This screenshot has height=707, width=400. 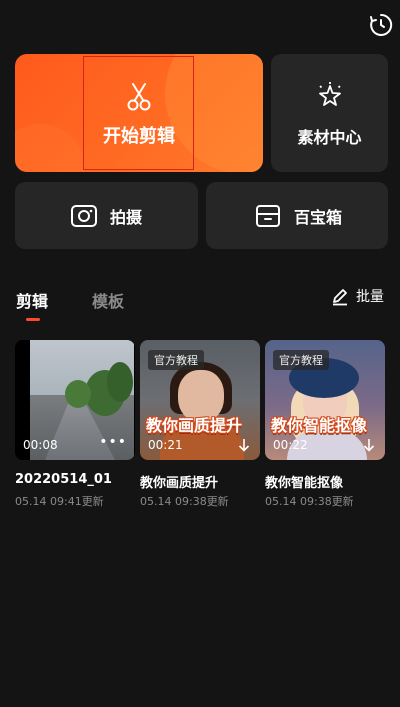 What do you see at coordinates (304, 481) in the screenshot?
I see `project-title: 教你智能抠像` at bounding box center [304, 481].